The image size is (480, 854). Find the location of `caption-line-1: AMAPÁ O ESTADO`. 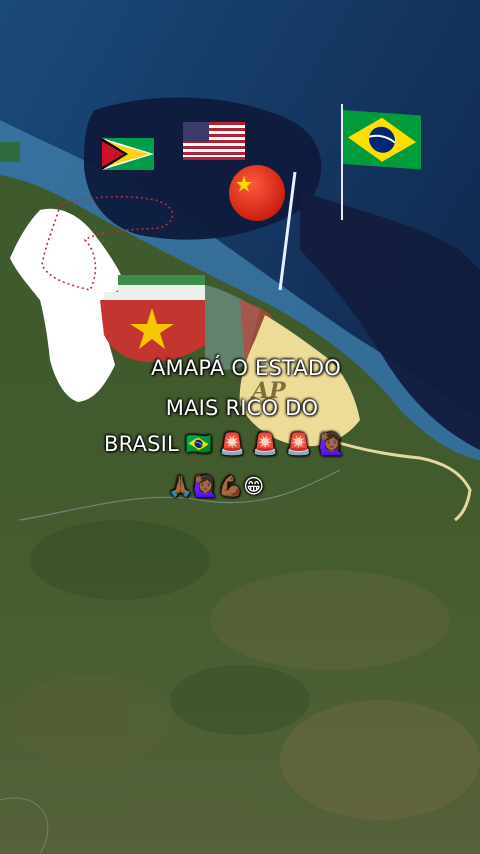

caption-line-1: AMAPÁ O ESTADO is located at coordinates (246, 368).